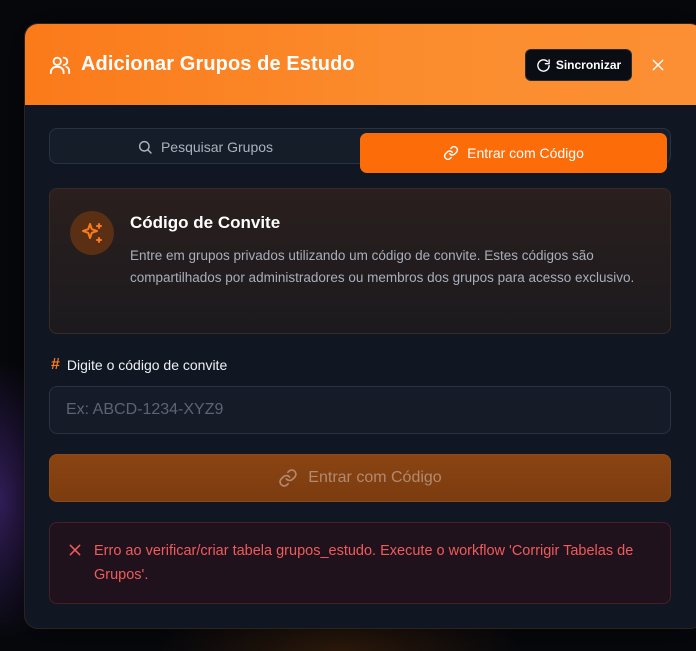 The width and height of the screenshot is (696, 651). Describe the element at coordinates (375, 477) in the screenshot. I see `submit-button-label: Entrar com Código` at that location.